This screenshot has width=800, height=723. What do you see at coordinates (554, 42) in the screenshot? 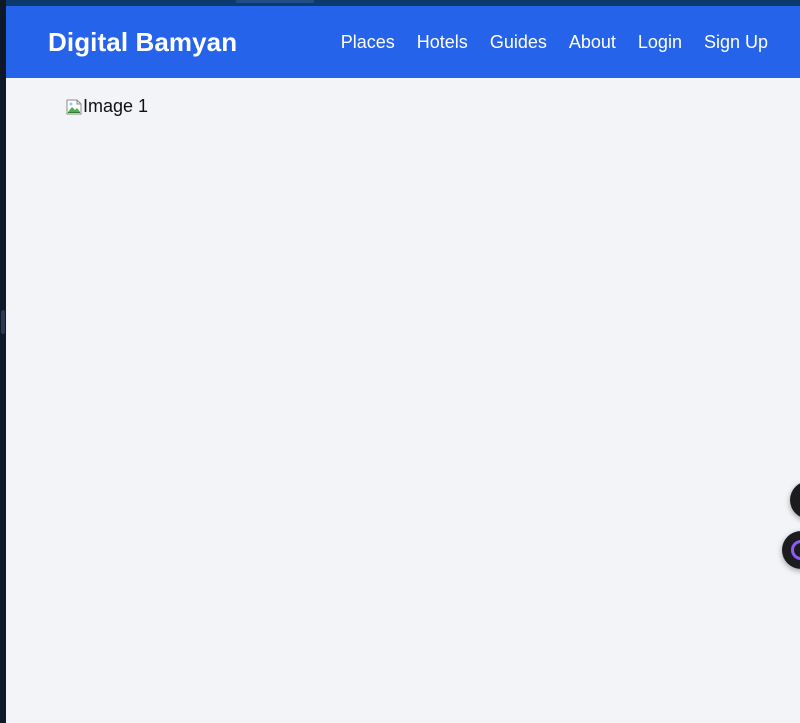
I see `primary-nav: Places Hotels Guides About Login Sign Up` at bounding box center [554, 42].